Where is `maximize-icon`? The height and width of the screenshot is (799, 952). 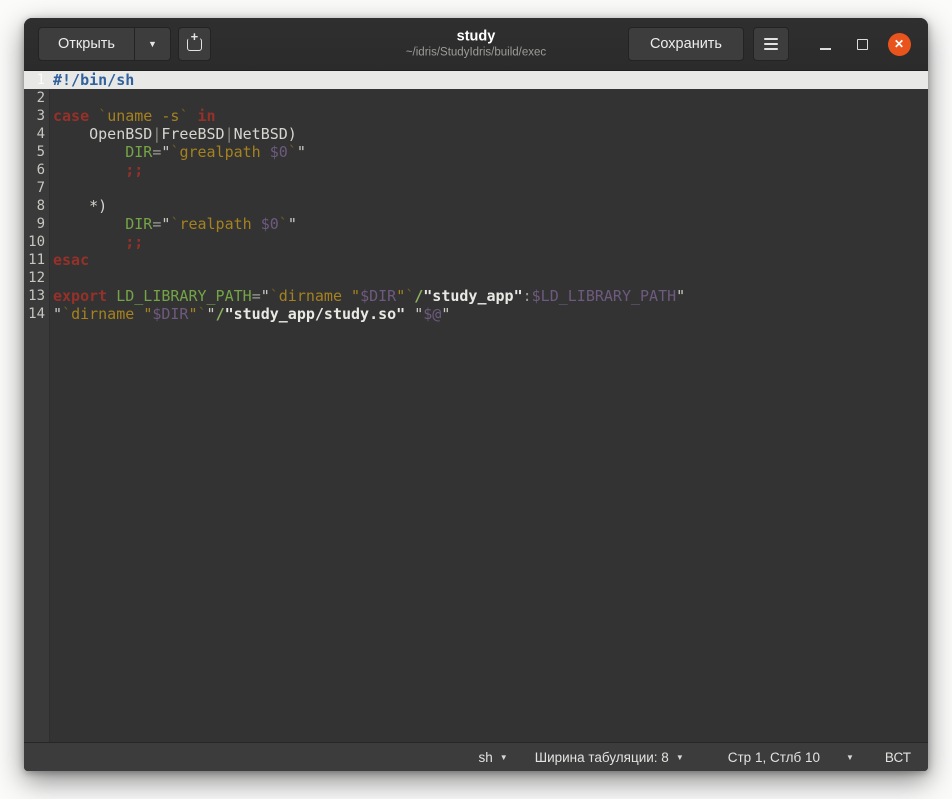 maximize-icon is located at coordinates (862, 44).